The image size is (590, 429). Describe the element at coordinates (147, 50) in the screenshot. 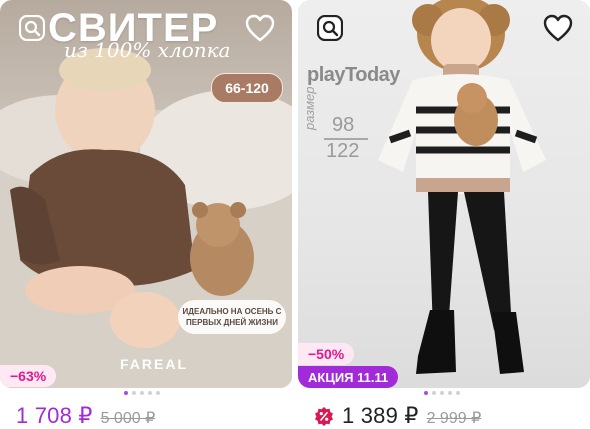

I see `banner-subtitle: из 100% хлопка` at that location.